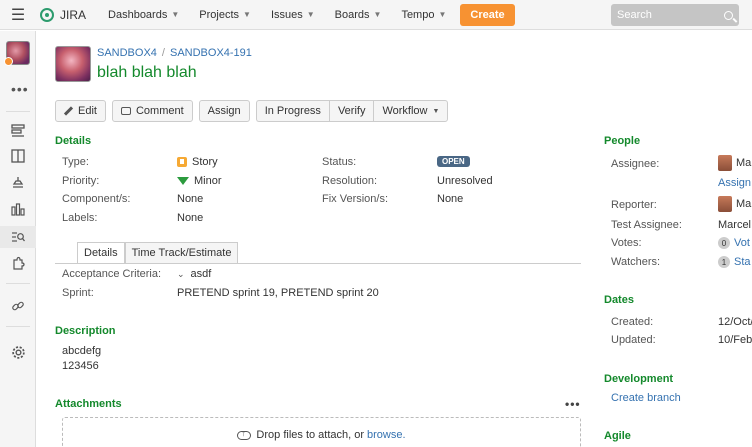 Image resolution: width=752 pixels, height=447 pixels. What do you see at coordinates (573, 404) in the screenshot?
I see `more-options-icon: •••` at bounding box center [573, 404].